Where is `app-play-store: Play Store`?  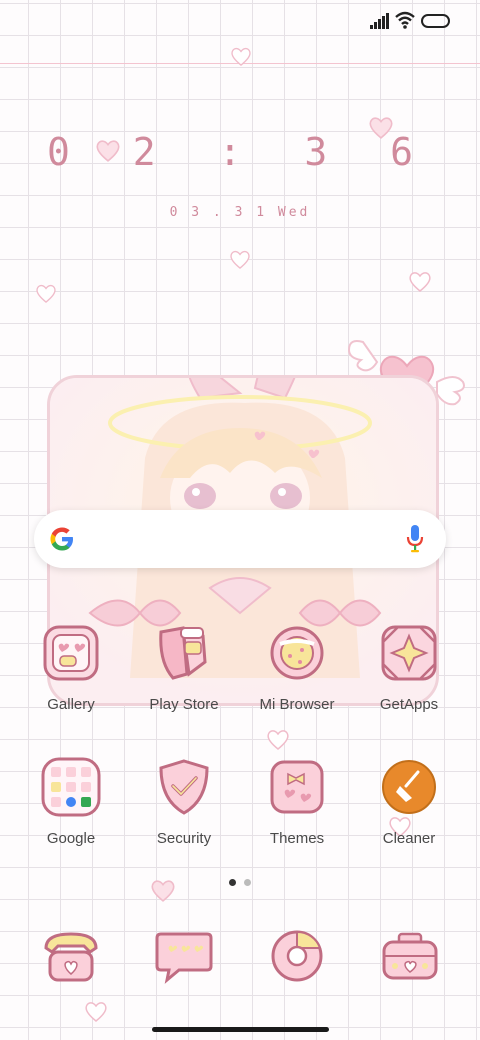
app-play-store: Play Store is located at coordinates (184, 667).